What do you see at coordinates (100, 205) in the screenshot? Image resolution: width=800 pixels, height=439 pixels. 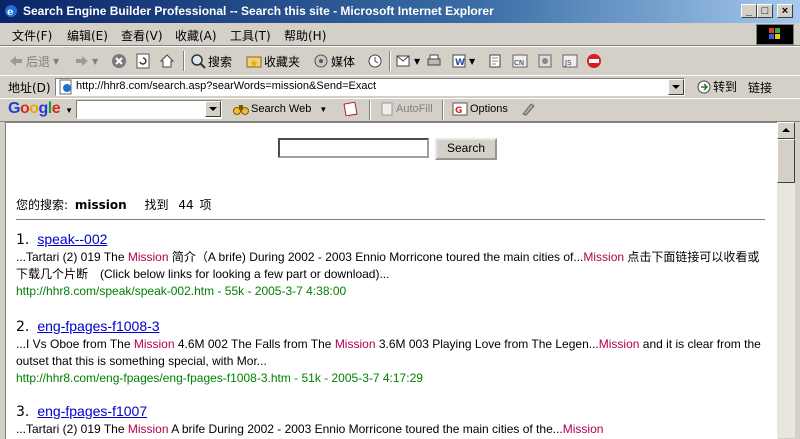 I see `search-query: mission` at bounding box center [100, 205].